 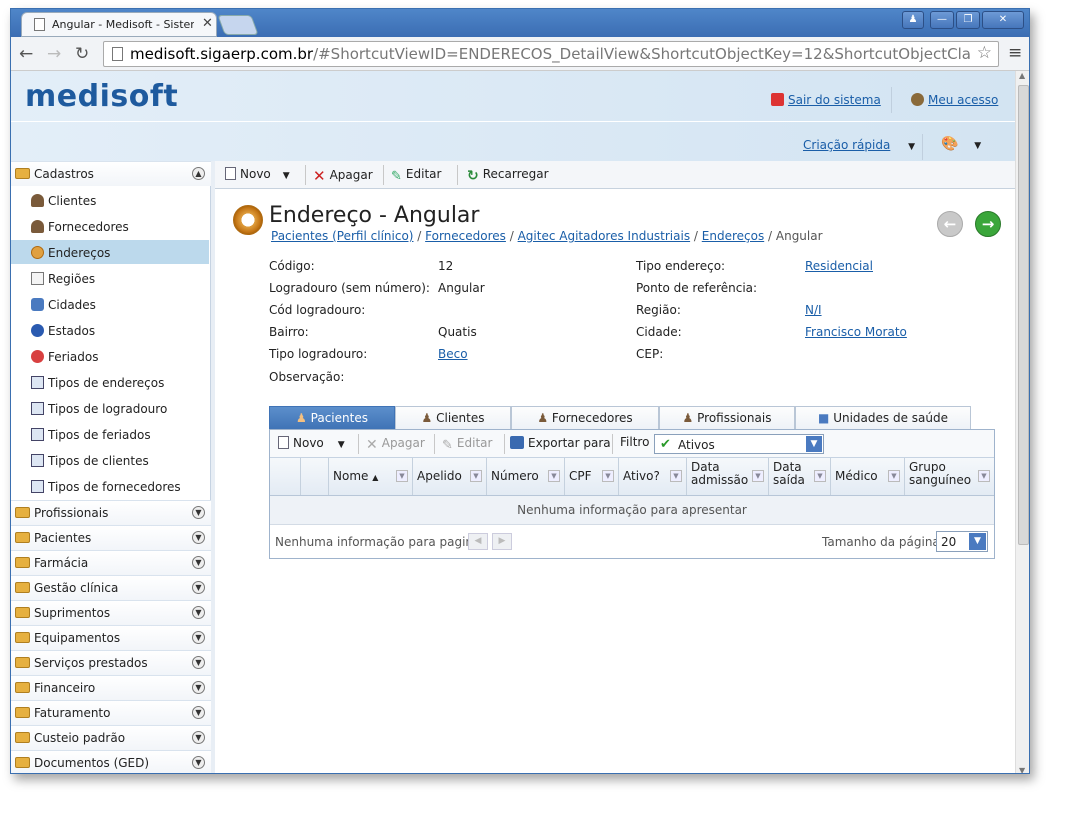 What do you see at coordinates (560, 443) in the screenshot?
I see `export-button: Exportar para` at bounding box center [560, 443].